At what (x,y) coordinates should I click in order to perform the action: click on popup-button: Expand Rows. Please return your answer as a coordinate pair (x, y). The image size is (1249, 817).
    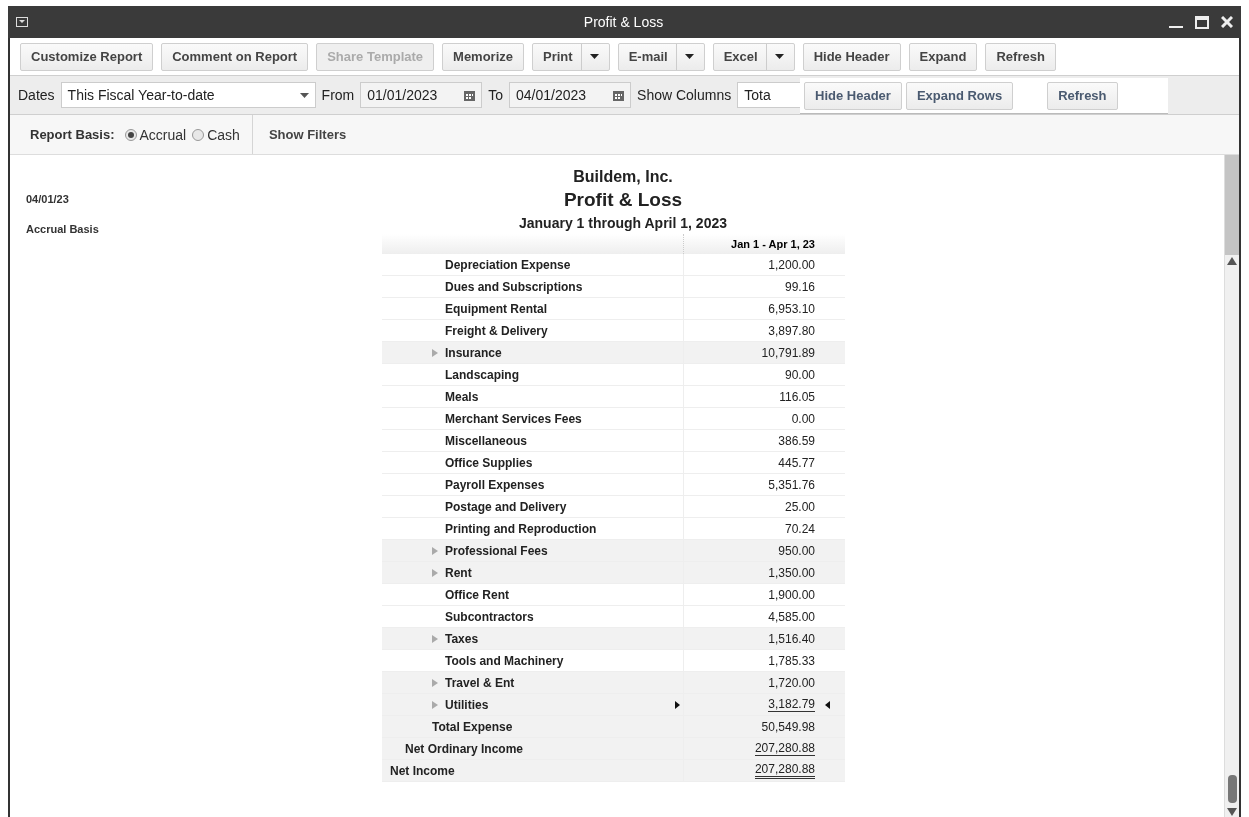
    Looking at the image, I should click on (959, 95).